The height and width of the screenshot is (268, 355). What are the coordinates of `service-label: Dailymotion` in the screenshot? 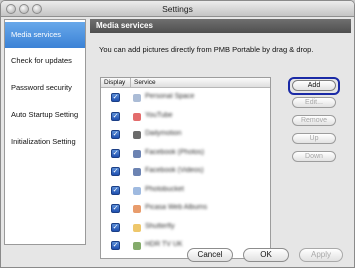 It's located at (163, 133).